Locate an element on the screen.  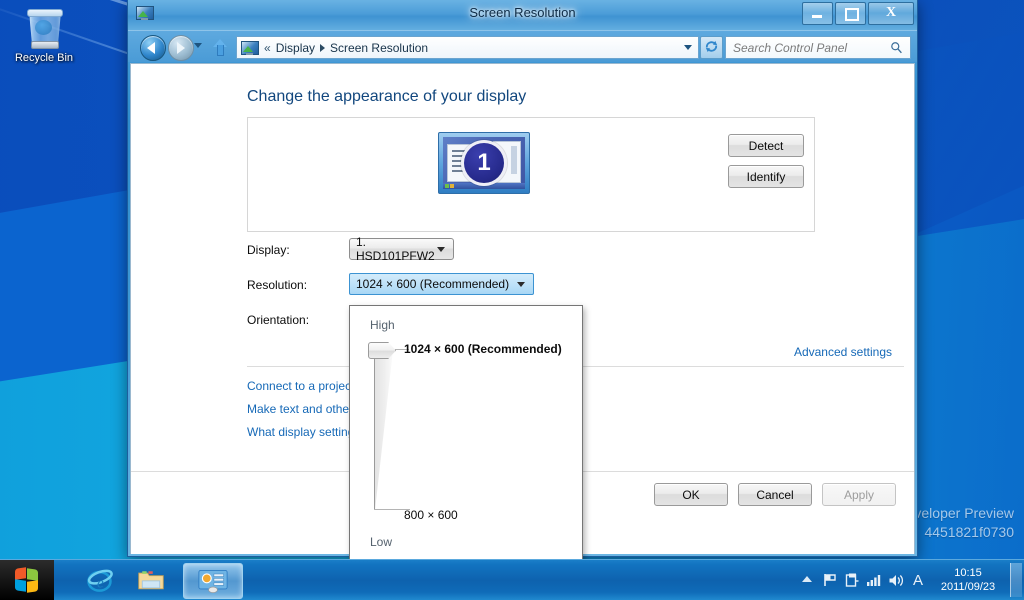
resolution-combobox-value: 1024 × 600 (Recommended) is located at coordinates (433, 284).